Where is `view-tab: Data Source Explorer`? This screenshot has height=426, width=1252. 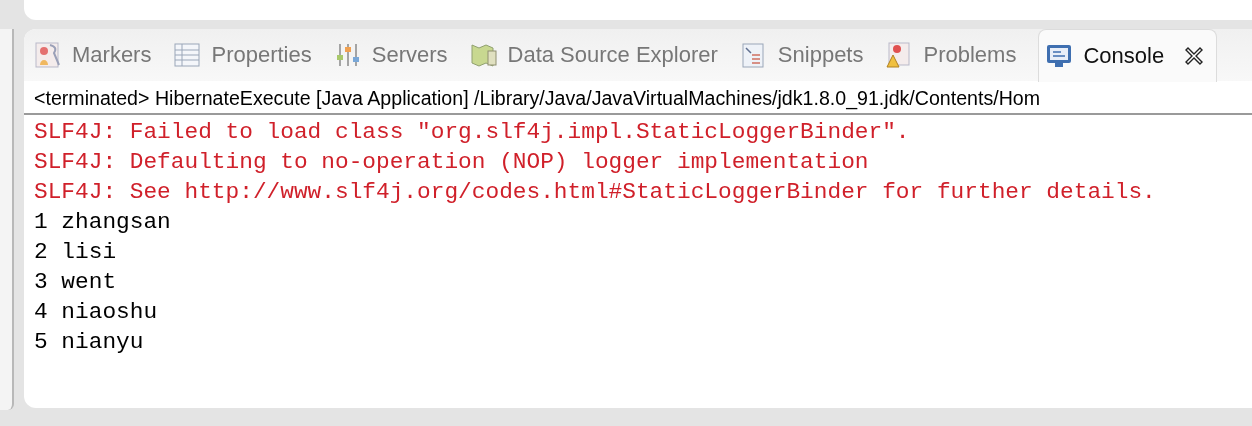 view-tab: Data Source Explorer is located at coordinates (597, 55).